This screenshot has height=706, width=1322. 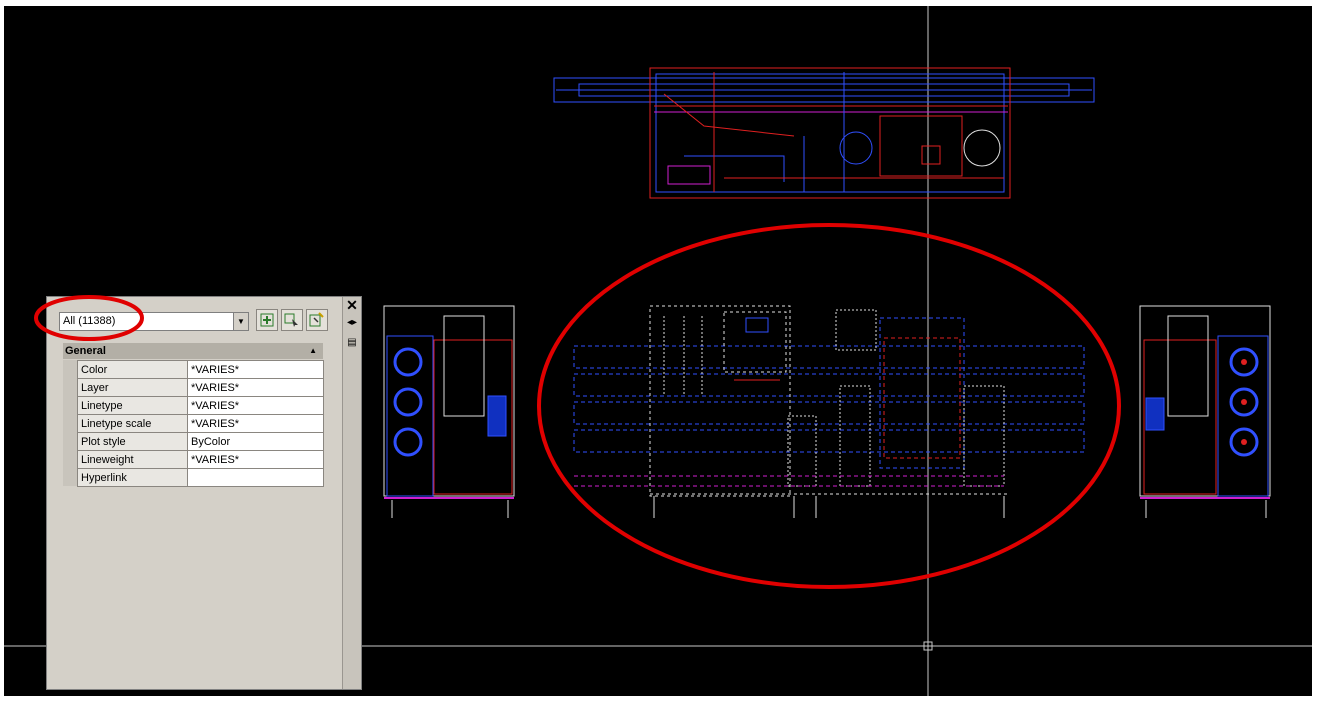 I want to click on auto-hide-icon: ◂▸, so click(x=352, y=323).